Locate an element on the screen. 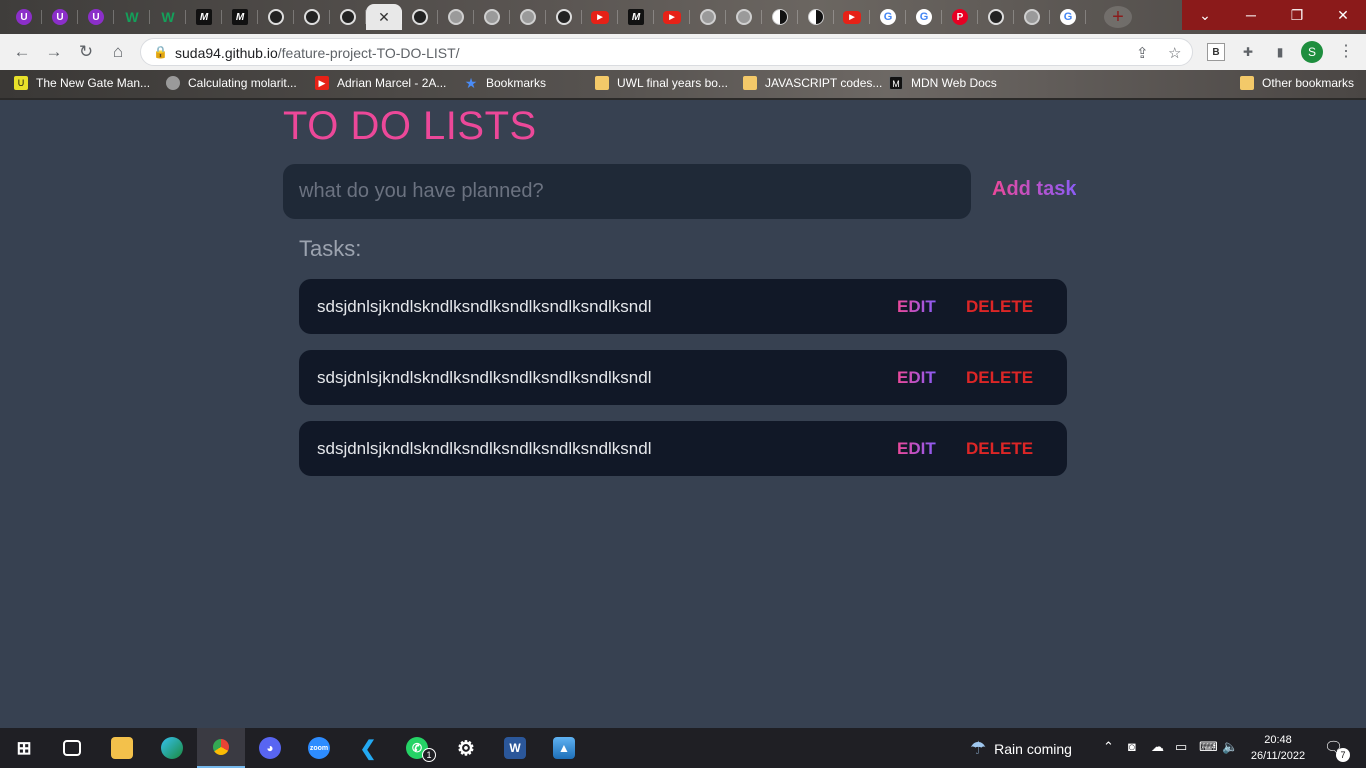 Image resolution: width=1366 pixels, height=768 pixels. tab-search-icon: ⌄ is located at coordinates (1205, 15).